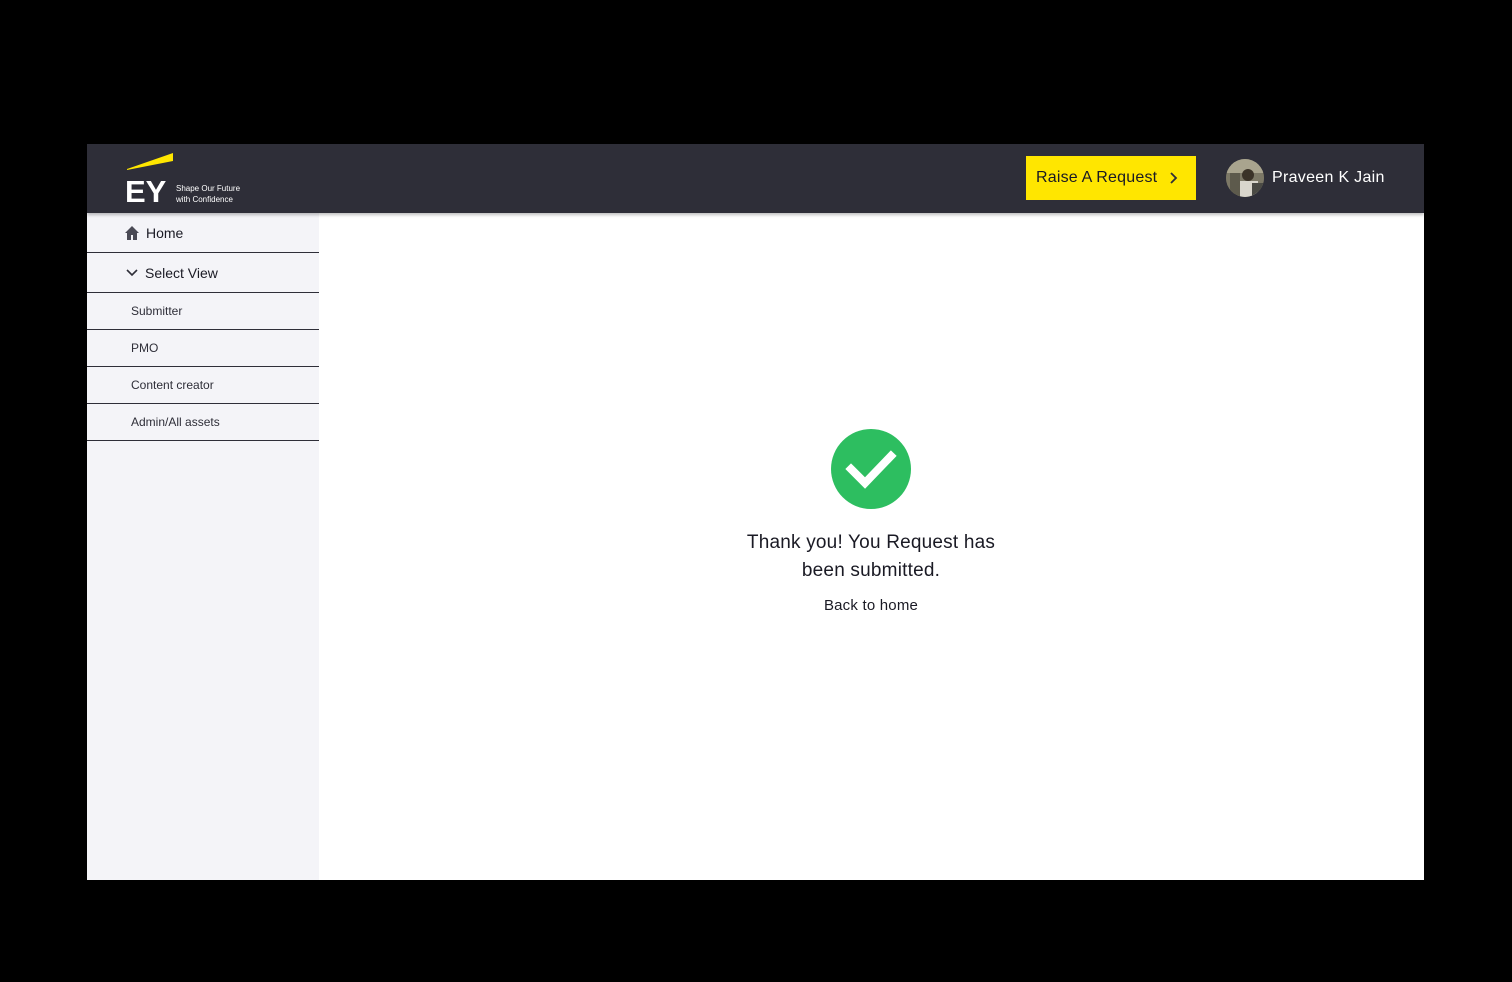 Image resolution: width=1512 pixels, height=982 pixels. I want to click on home-icon, so click(132, 233).